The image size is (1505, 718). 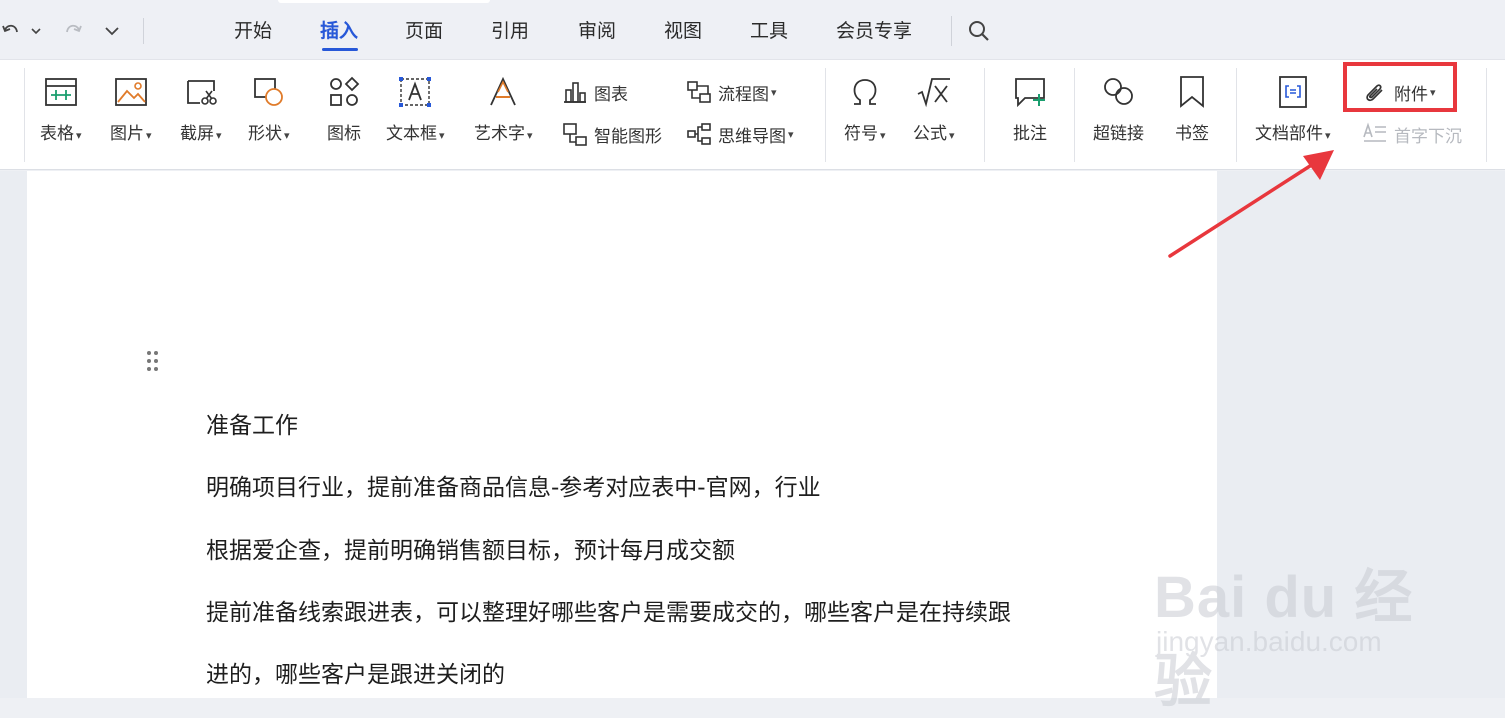 What do you see at coordinates (865, 92) in the screenshot?
I see `omega-icon` at bounding box center [865, 92].